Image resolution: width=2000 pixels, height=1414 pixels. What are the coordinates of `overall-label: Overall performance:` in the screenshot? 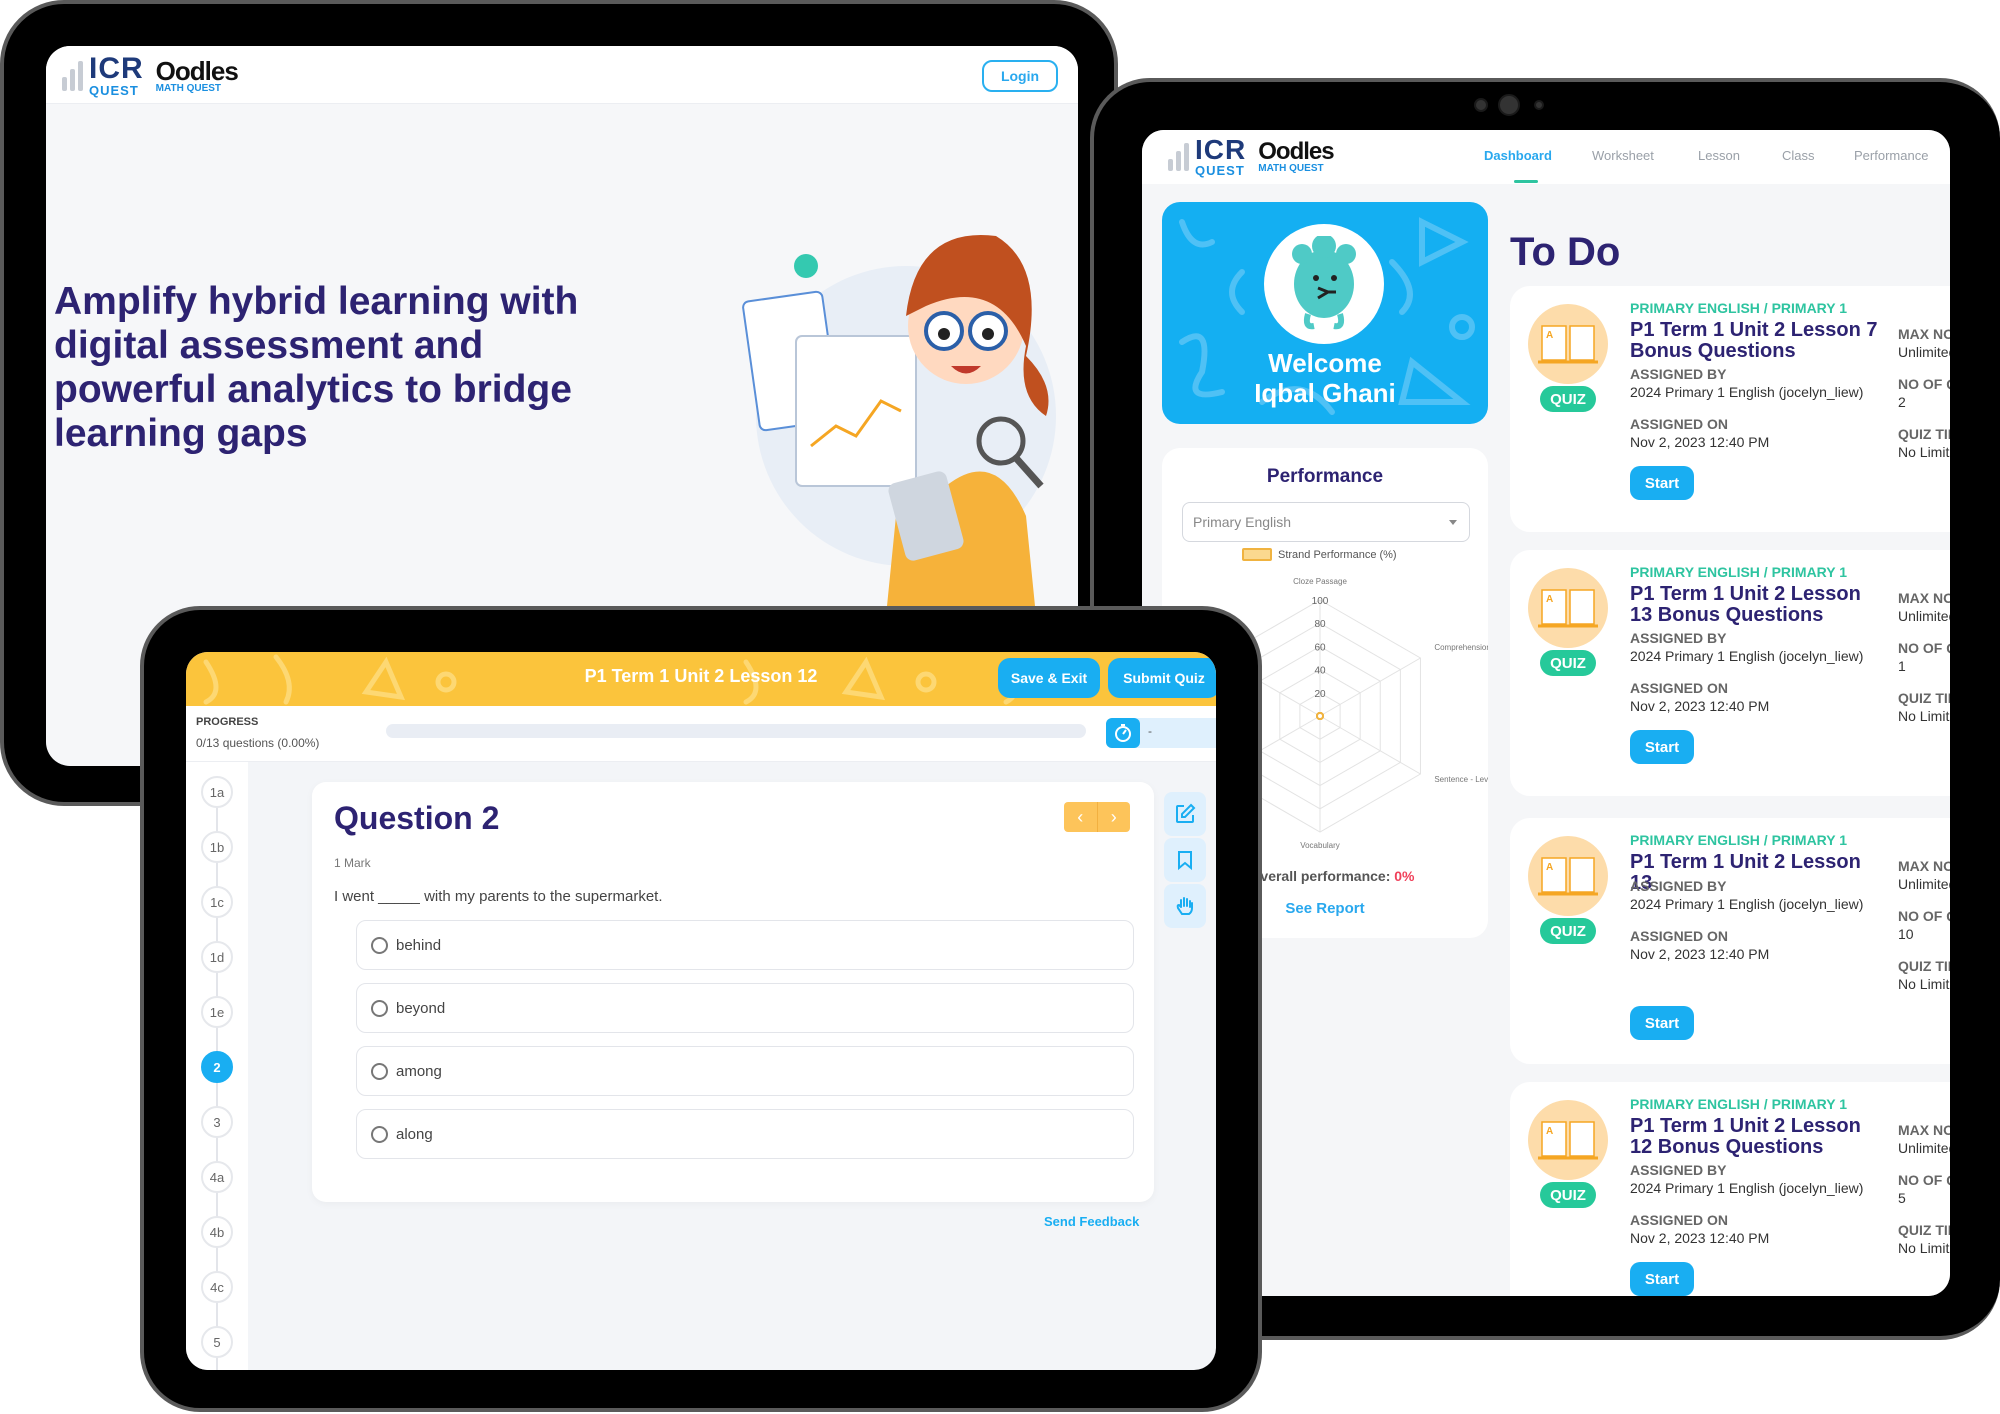 It's located at (1320, 876).